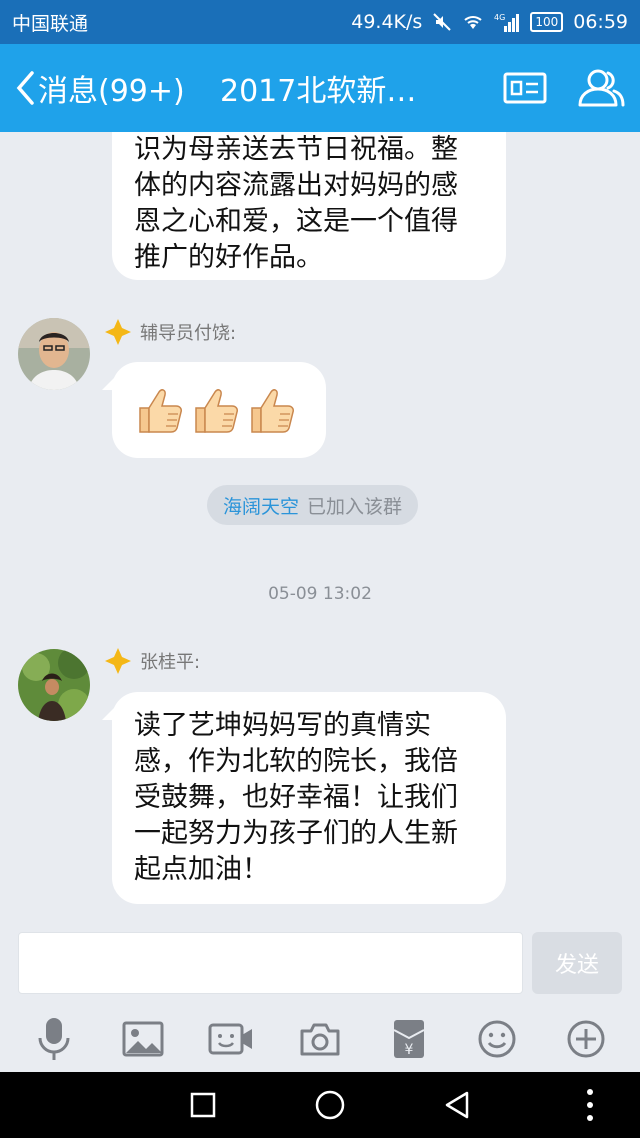 This screenshot has height=1138, width=640. I want to click on image-button, so click(143, 1039).